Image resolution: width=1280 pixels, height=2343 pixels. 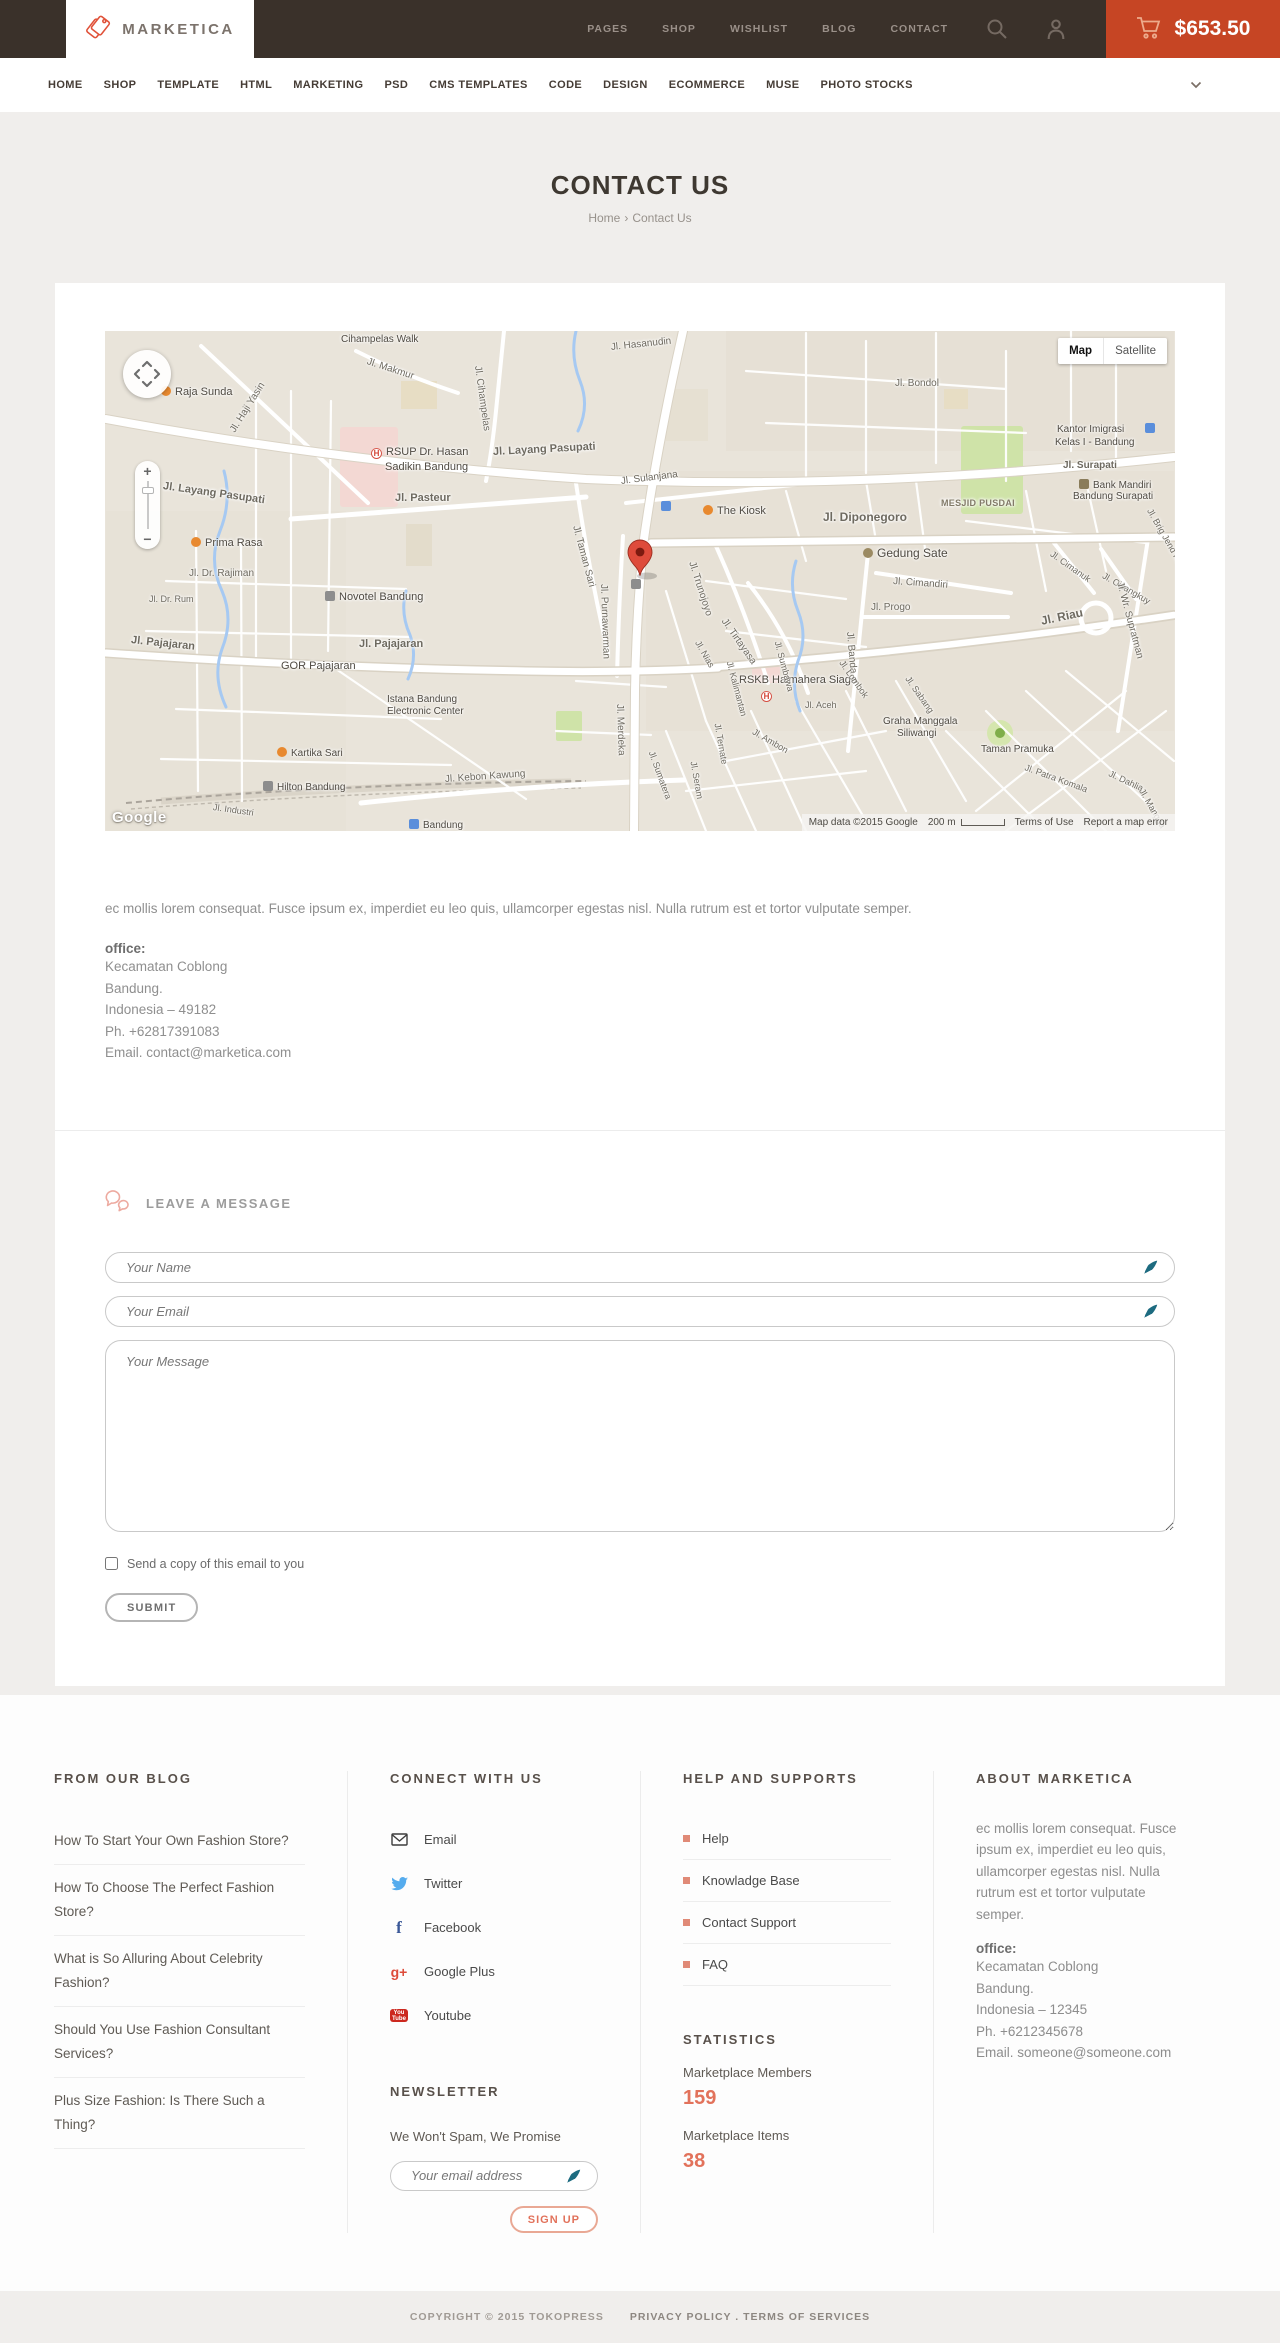 What do you see at coordinates (423, 498) in the screenshot?
I see `map-label: Jl. Pasteur` at bounding box center [423, 498].